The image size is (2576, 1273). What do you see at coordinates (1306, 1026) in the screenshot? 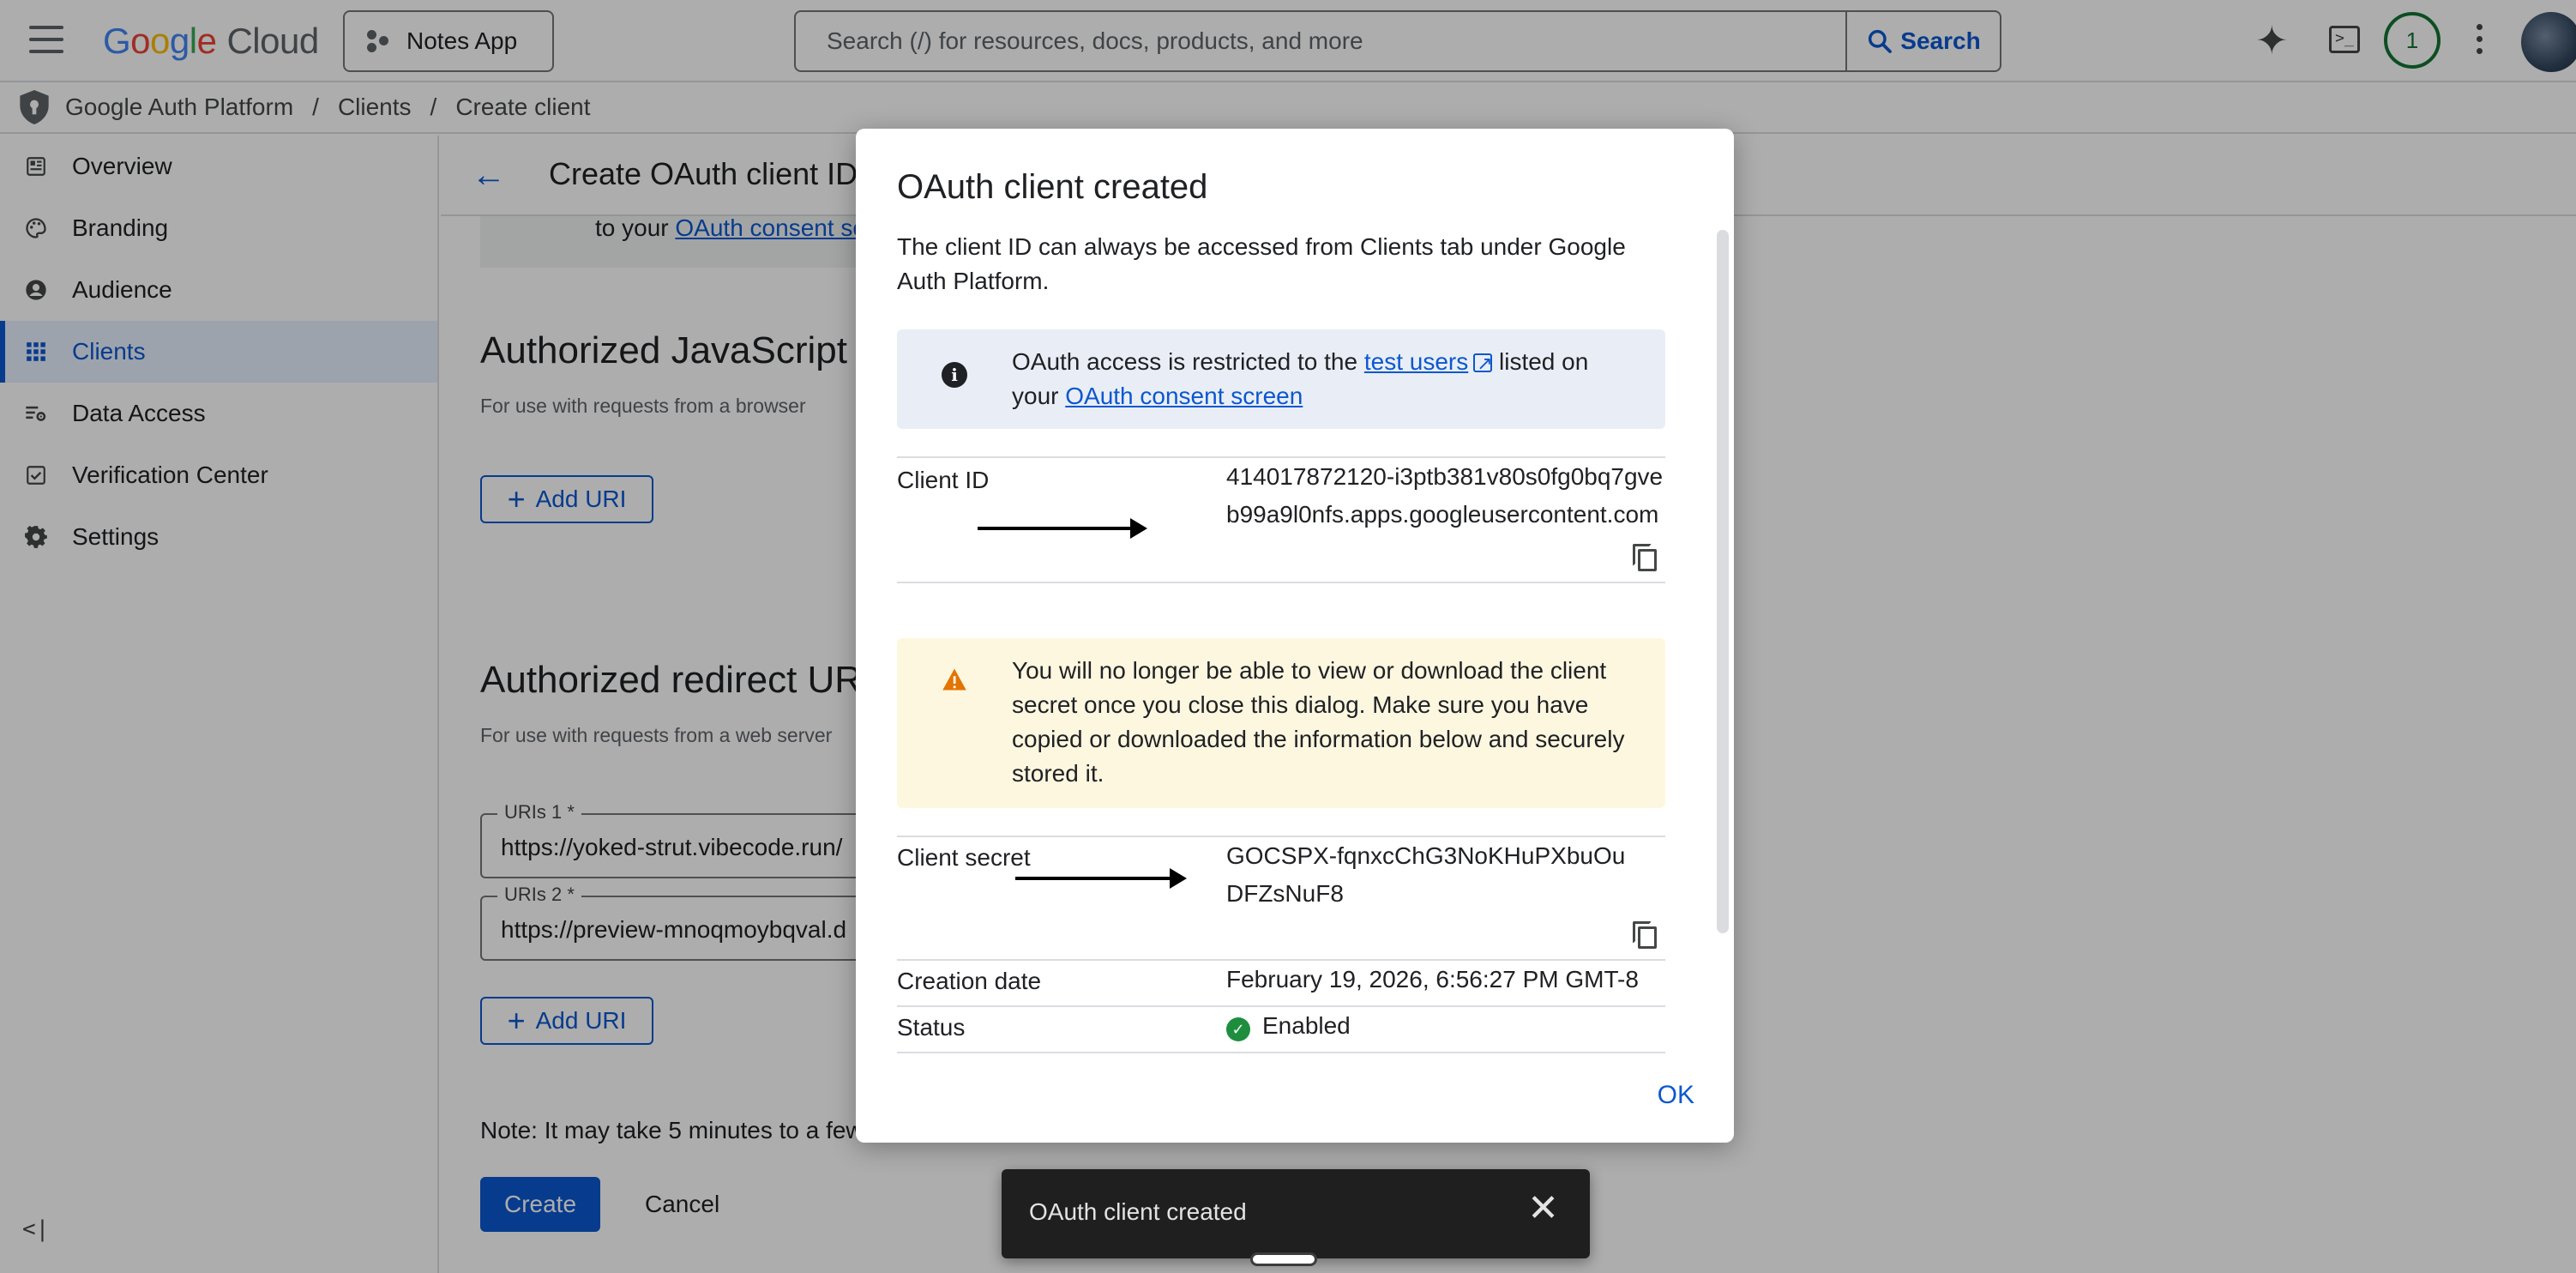
I see `status-value: Enabled` at bounding box center [1306, 1026].